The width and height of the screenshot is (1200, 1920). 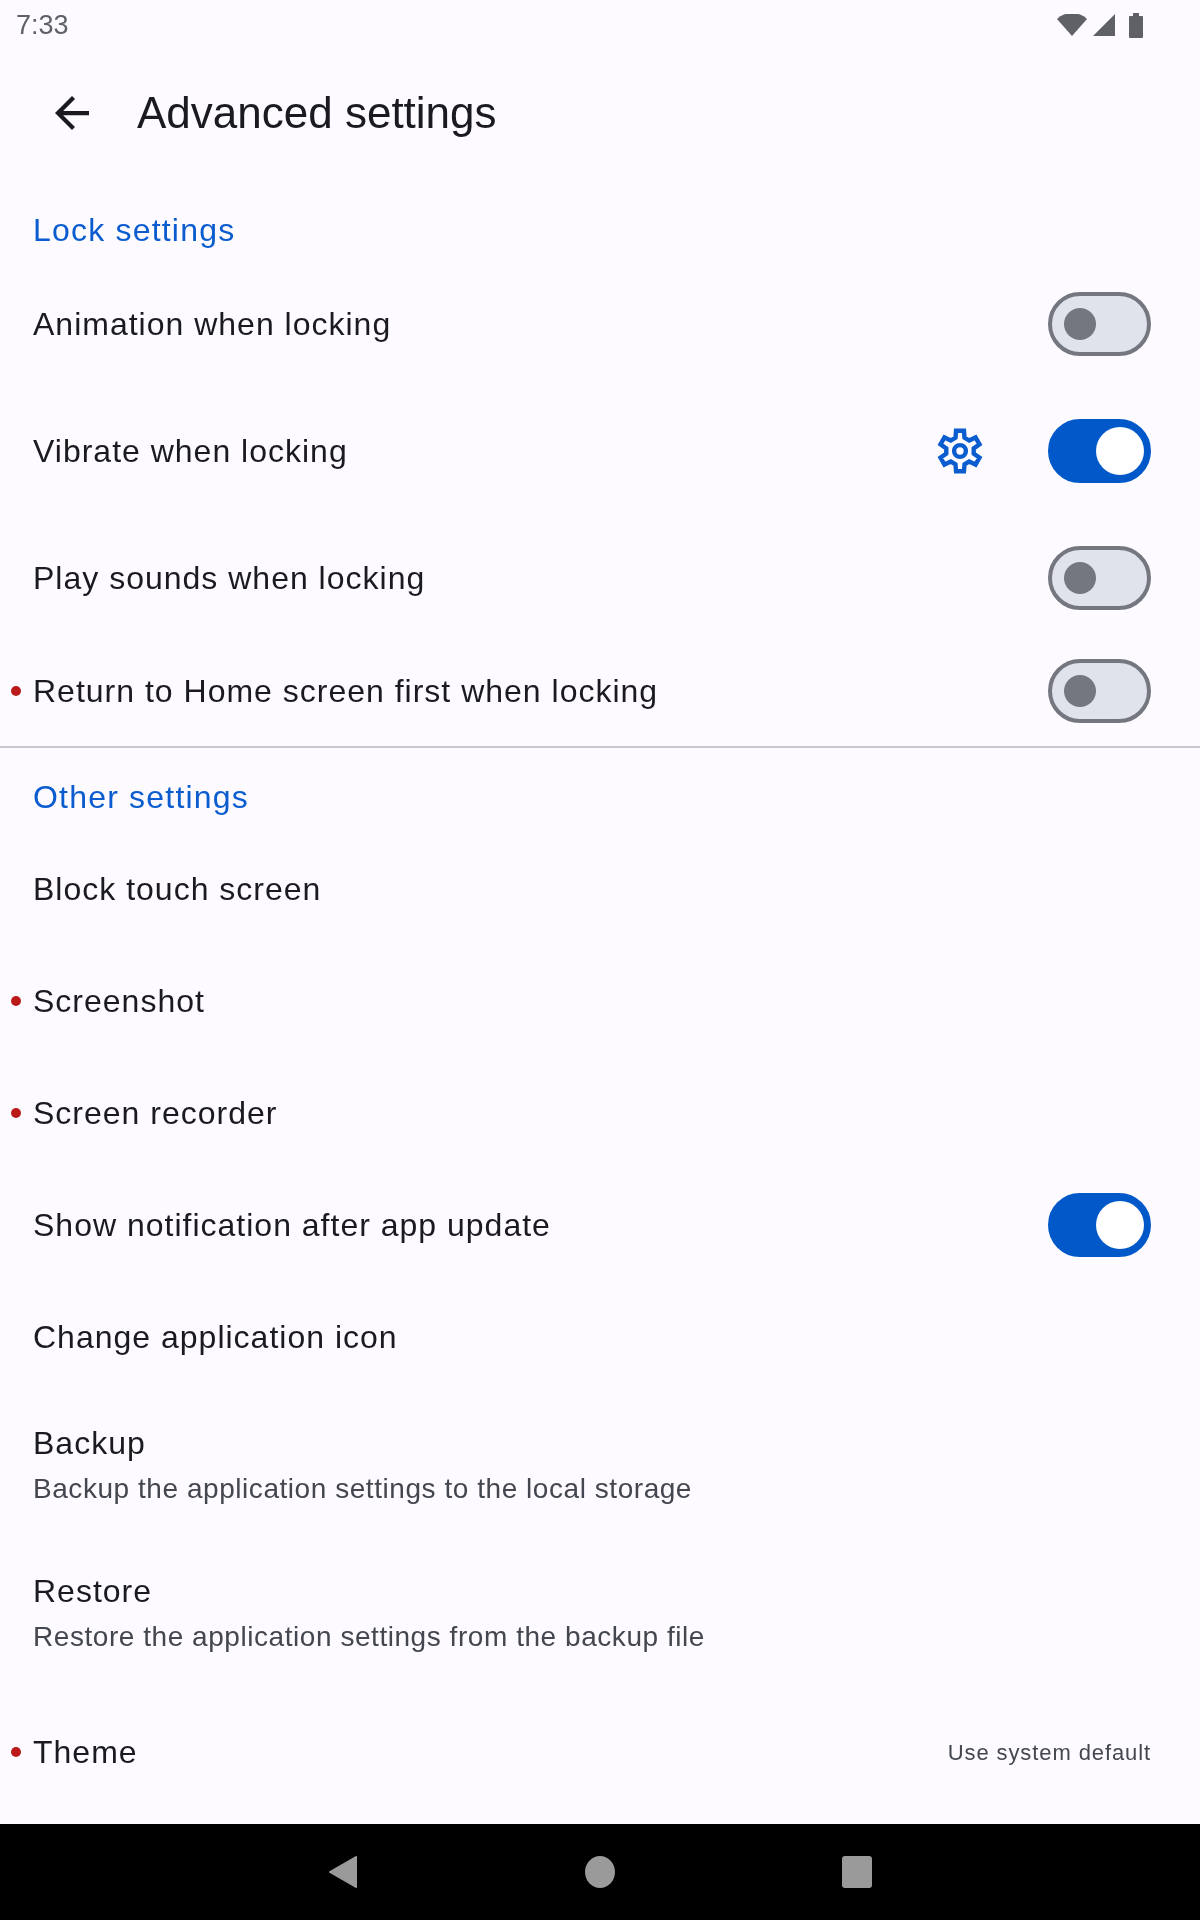 I want to click on setting-title: Screen recorder, so click(x=156, y=1113).